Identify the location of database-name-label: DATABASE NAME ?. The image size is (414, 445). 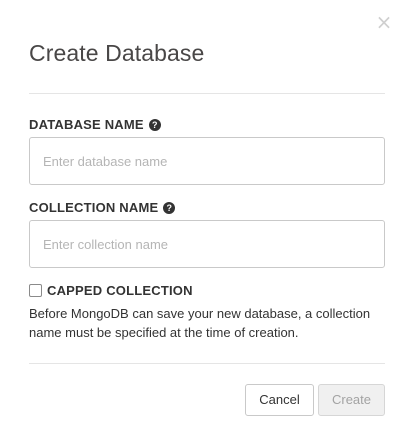
(95, 124).